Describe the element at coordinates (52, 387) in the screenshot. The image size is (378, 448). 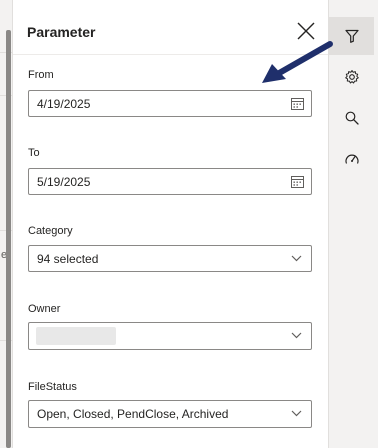
I see `filestatus-label: FileStatus` at that location.